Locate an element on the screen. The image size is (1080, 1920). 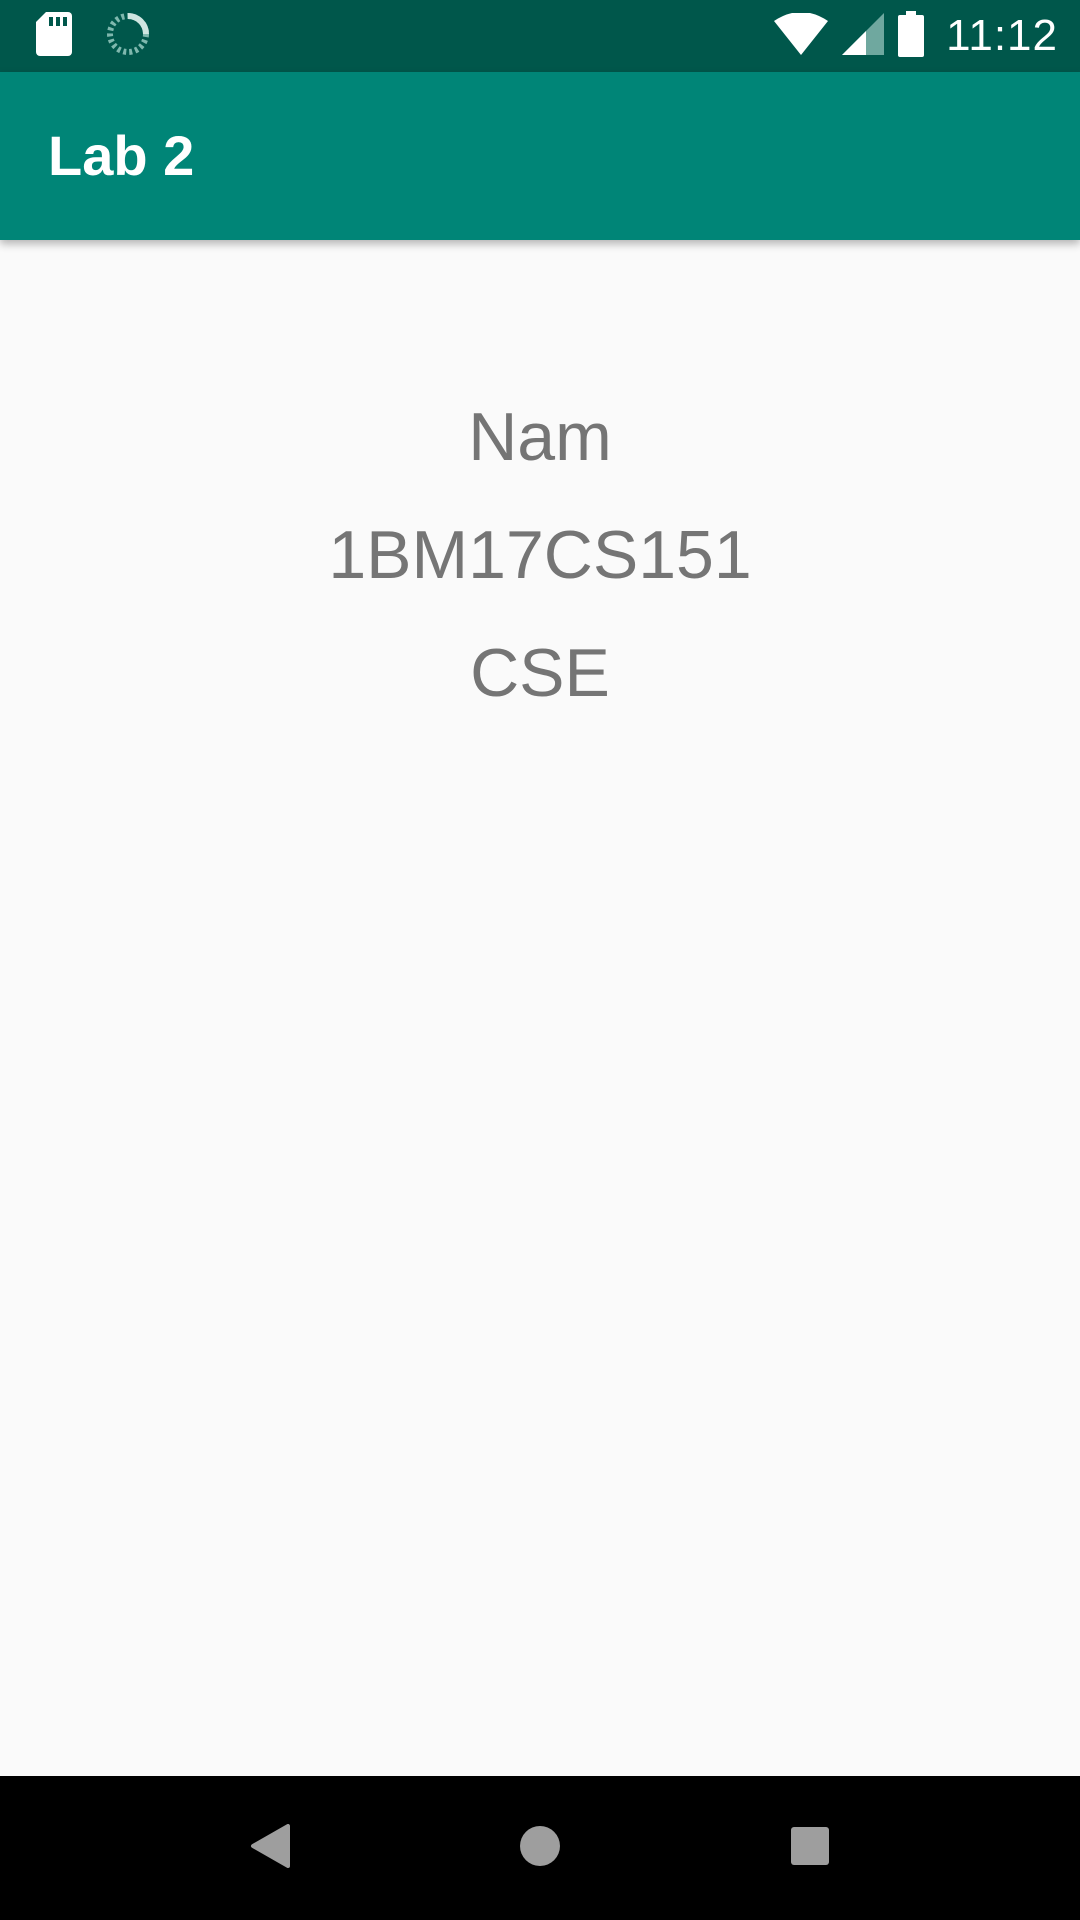
app-title: Lab 2 is located at coordinates (121, 155).